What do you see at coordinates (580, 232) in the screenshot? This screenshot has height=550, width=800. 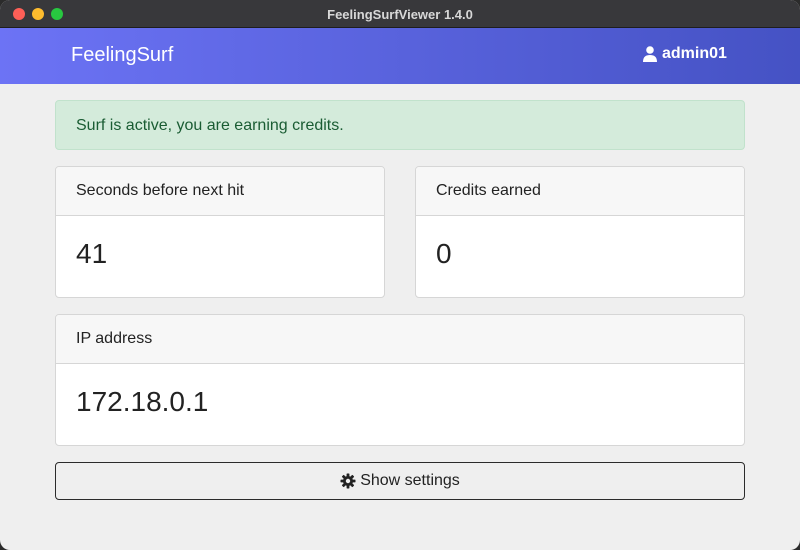 I see `credits-card: Credits earned 0` at bounding box center [580, 232].